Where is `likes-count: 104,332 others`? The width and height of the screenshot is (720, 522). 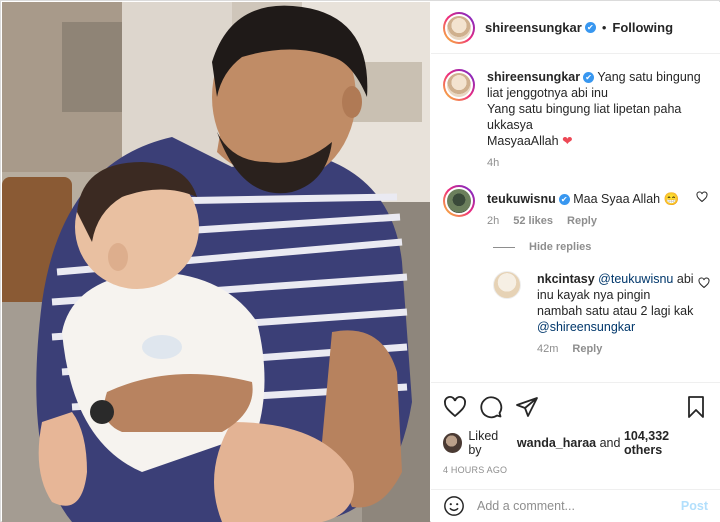
likes-count: 104,332 others is located at coordinates (666, 443).